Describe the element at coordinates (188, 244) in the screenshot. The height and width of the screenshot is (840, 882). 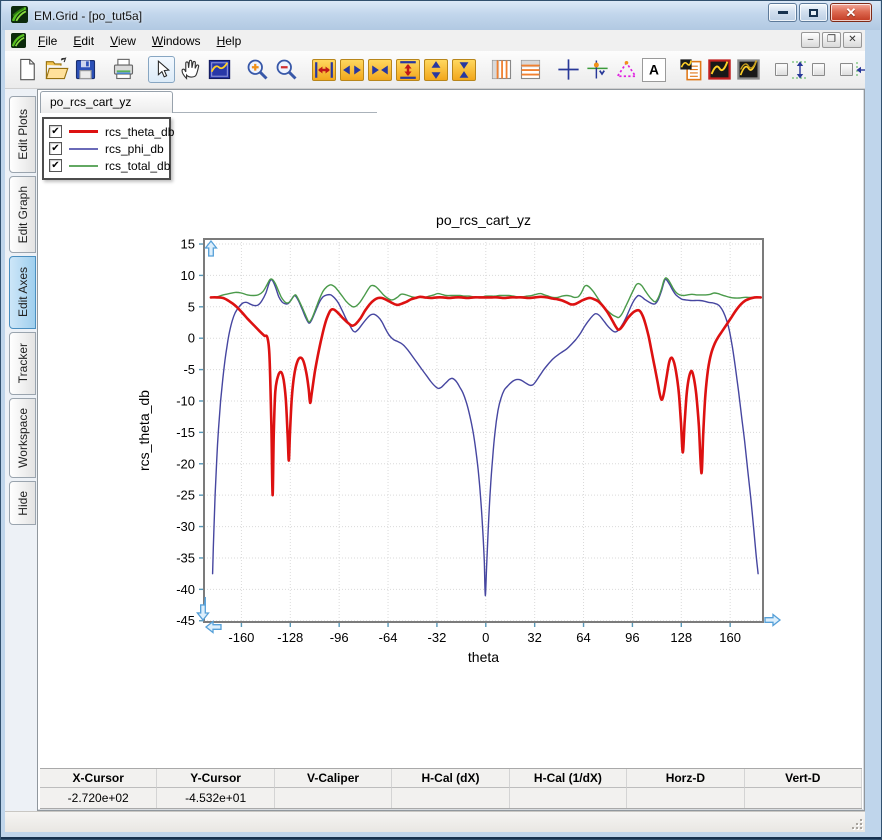
I see `tick-label-y: 15` at that location.